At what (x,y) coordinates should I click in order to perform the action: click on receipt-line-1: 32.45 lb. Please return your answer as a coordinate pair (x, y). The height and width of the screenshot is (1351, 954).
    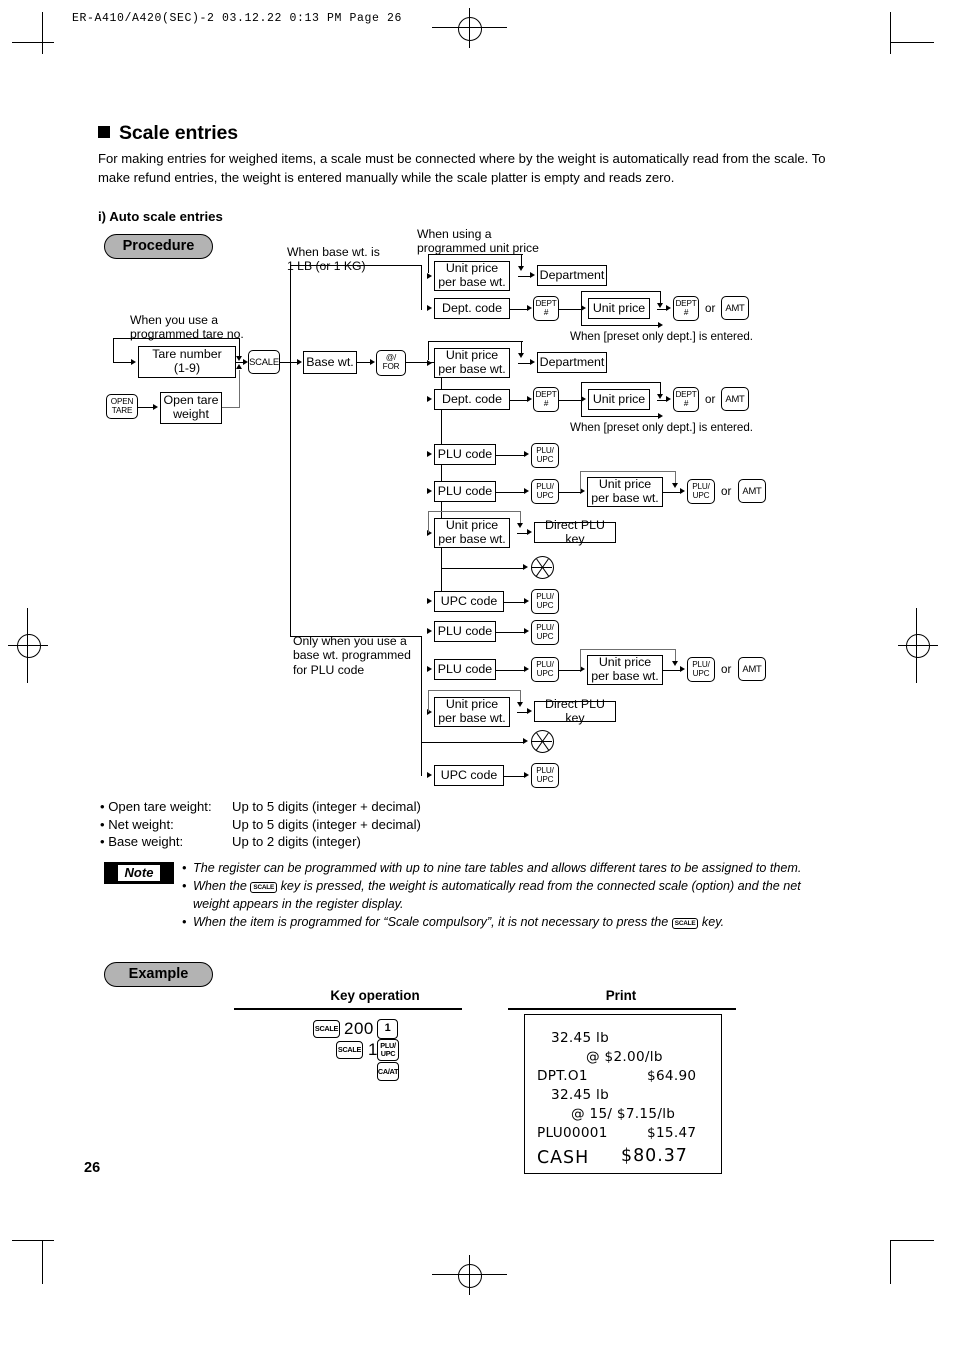
    Looking at the image, I should click on (580, 1038).